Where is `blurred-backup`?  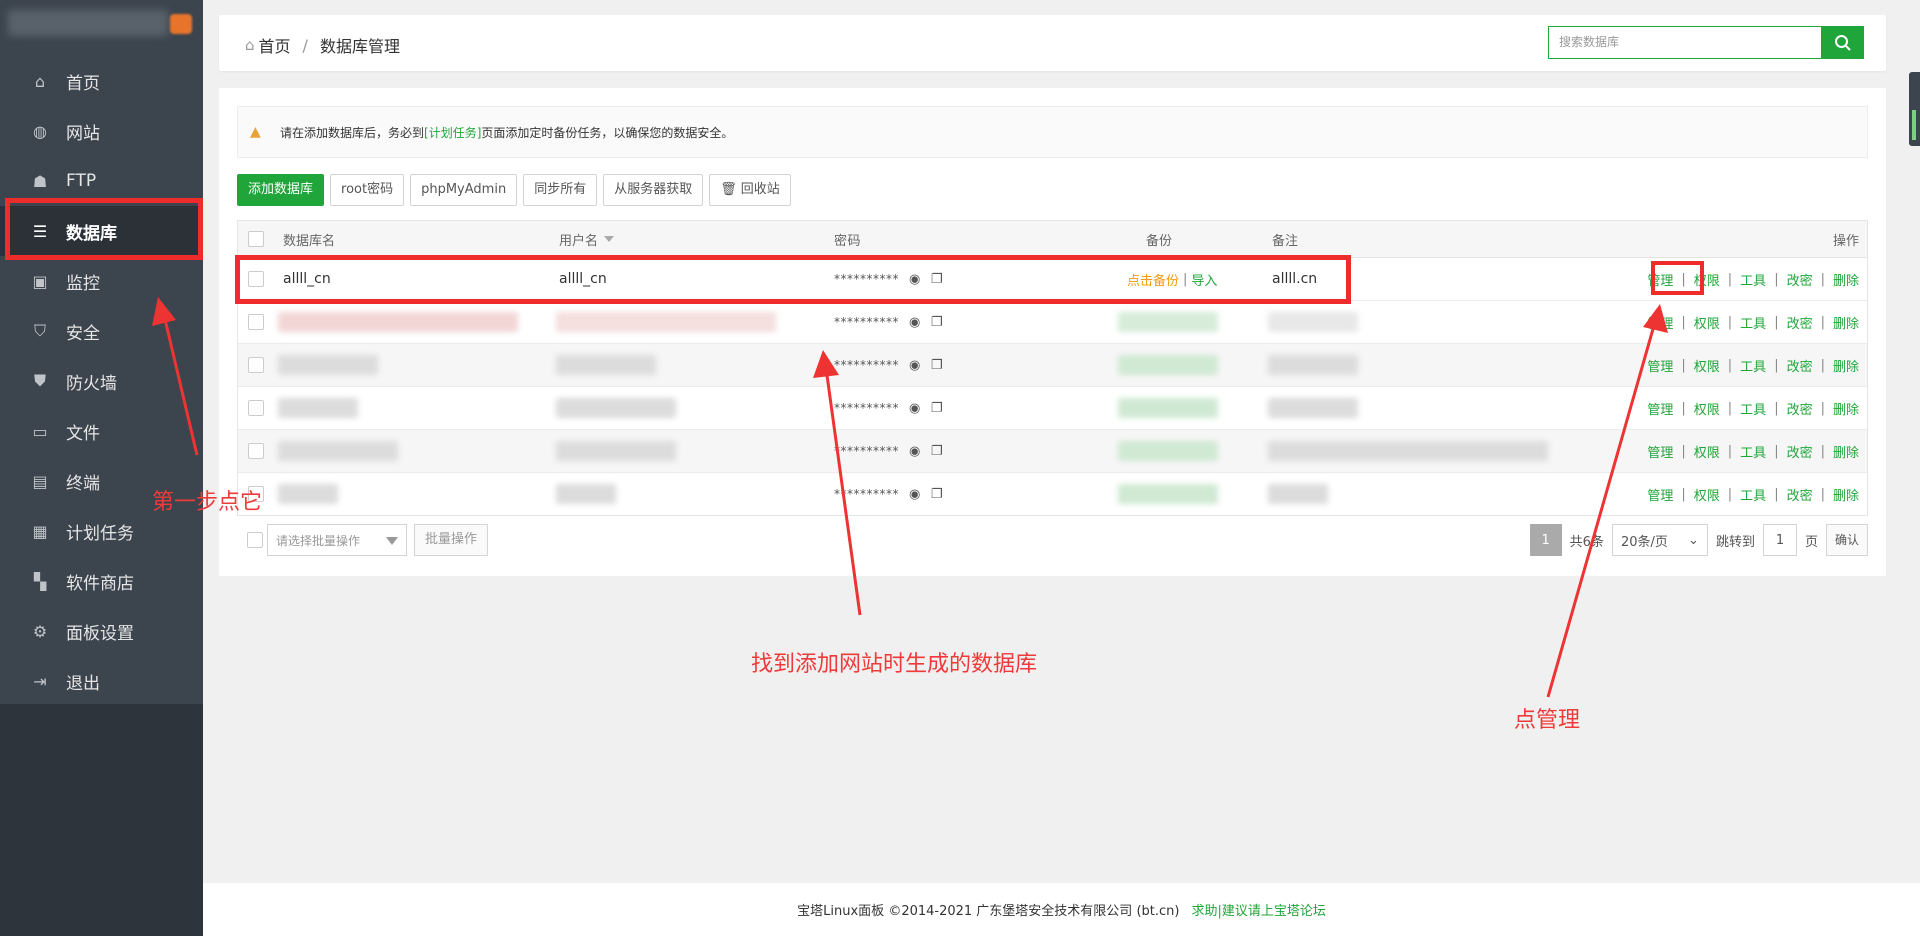 blurred-backup is located at coordinates (1168, 365).